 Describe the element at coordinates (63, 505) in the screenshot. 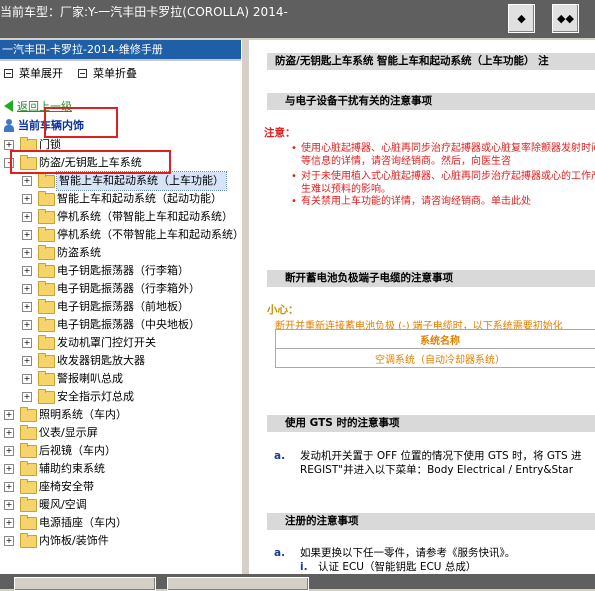

I see `tree-node-label: 暖风/空调` at that location.